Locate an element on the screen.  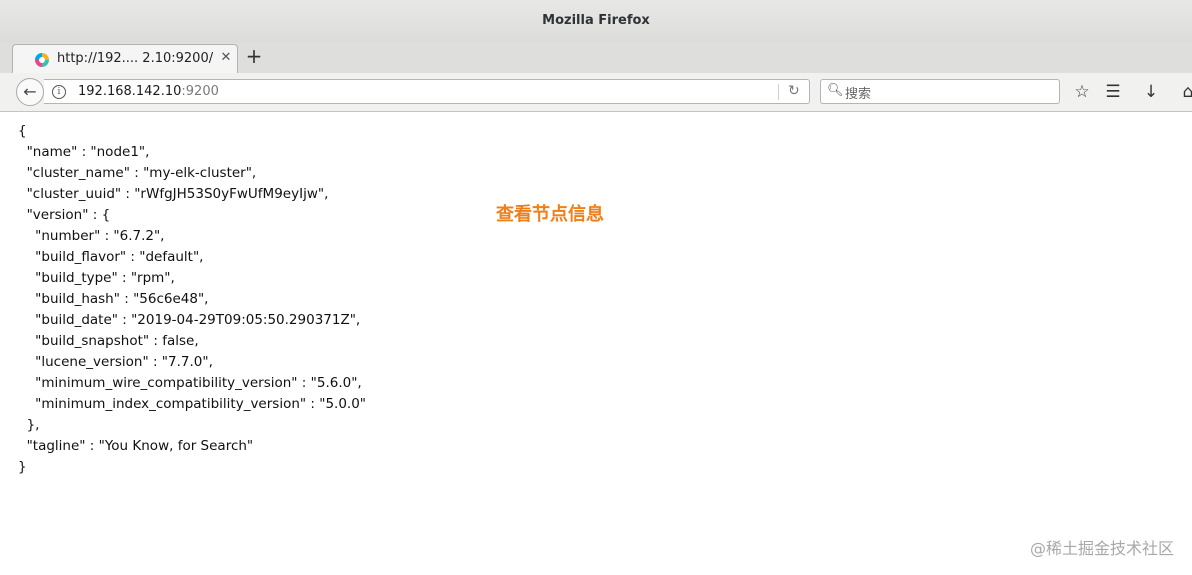
window-titlebar: Mozilla Firefox is located at coordinates (596, 21).